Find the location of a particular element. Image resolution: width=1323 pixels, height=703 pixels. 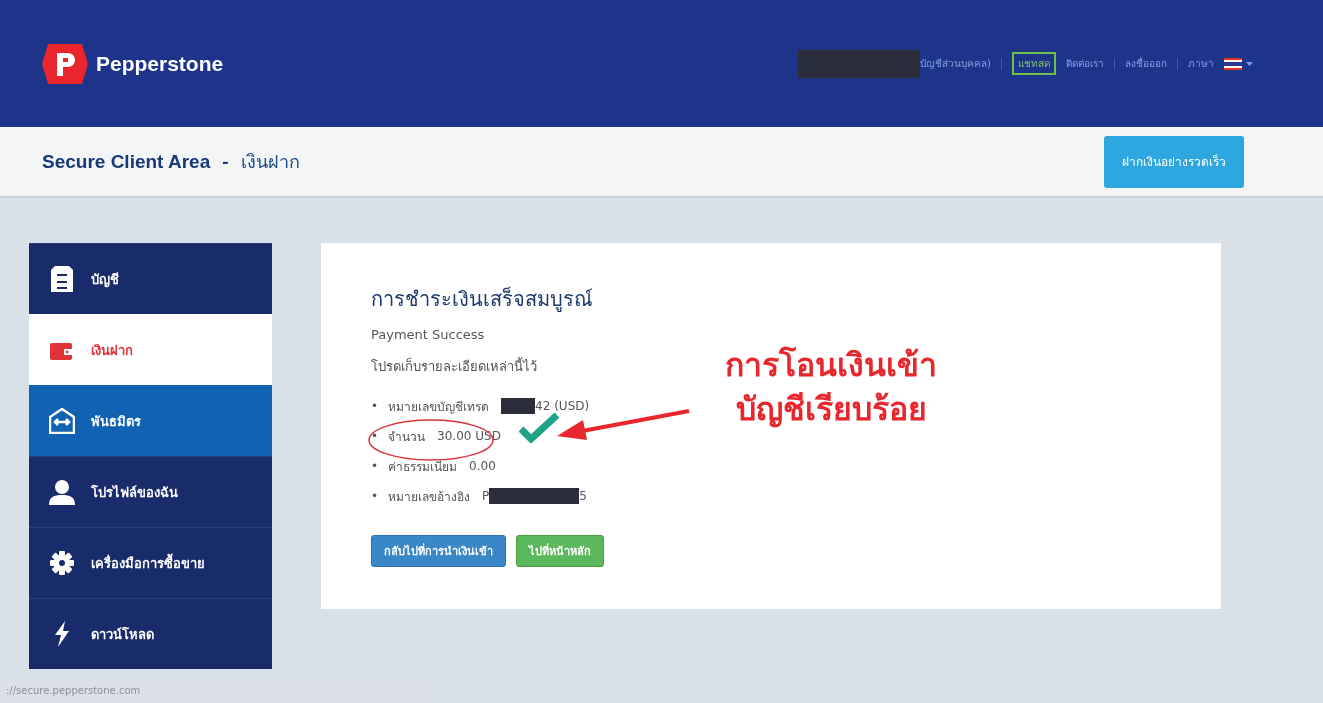

wallet-icon is located at coordinates (62, 350).